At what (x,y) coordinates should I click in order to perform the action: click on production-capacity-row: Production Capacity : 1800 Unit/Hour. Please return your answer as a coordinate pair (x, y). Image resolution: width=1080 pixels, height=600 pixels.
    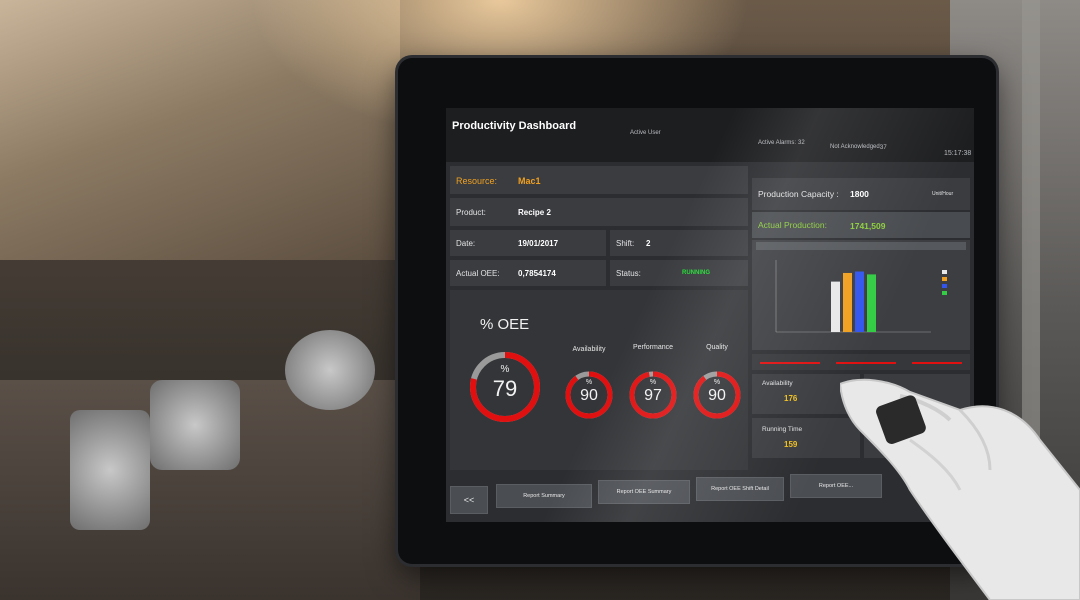
    Looking at the image, I should click on (861, 194).